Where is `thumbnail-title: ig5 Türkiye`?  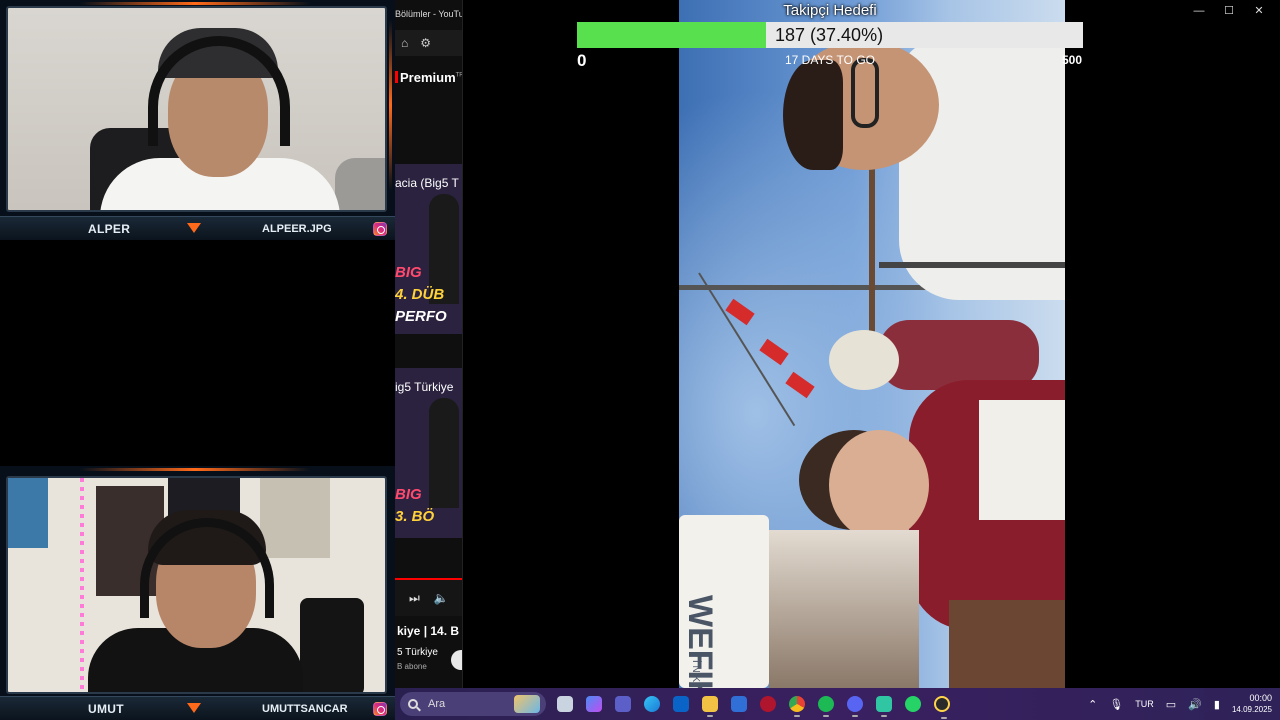
thumbnail-title: ig5 Türkiye is located at coordinates (424, 387).